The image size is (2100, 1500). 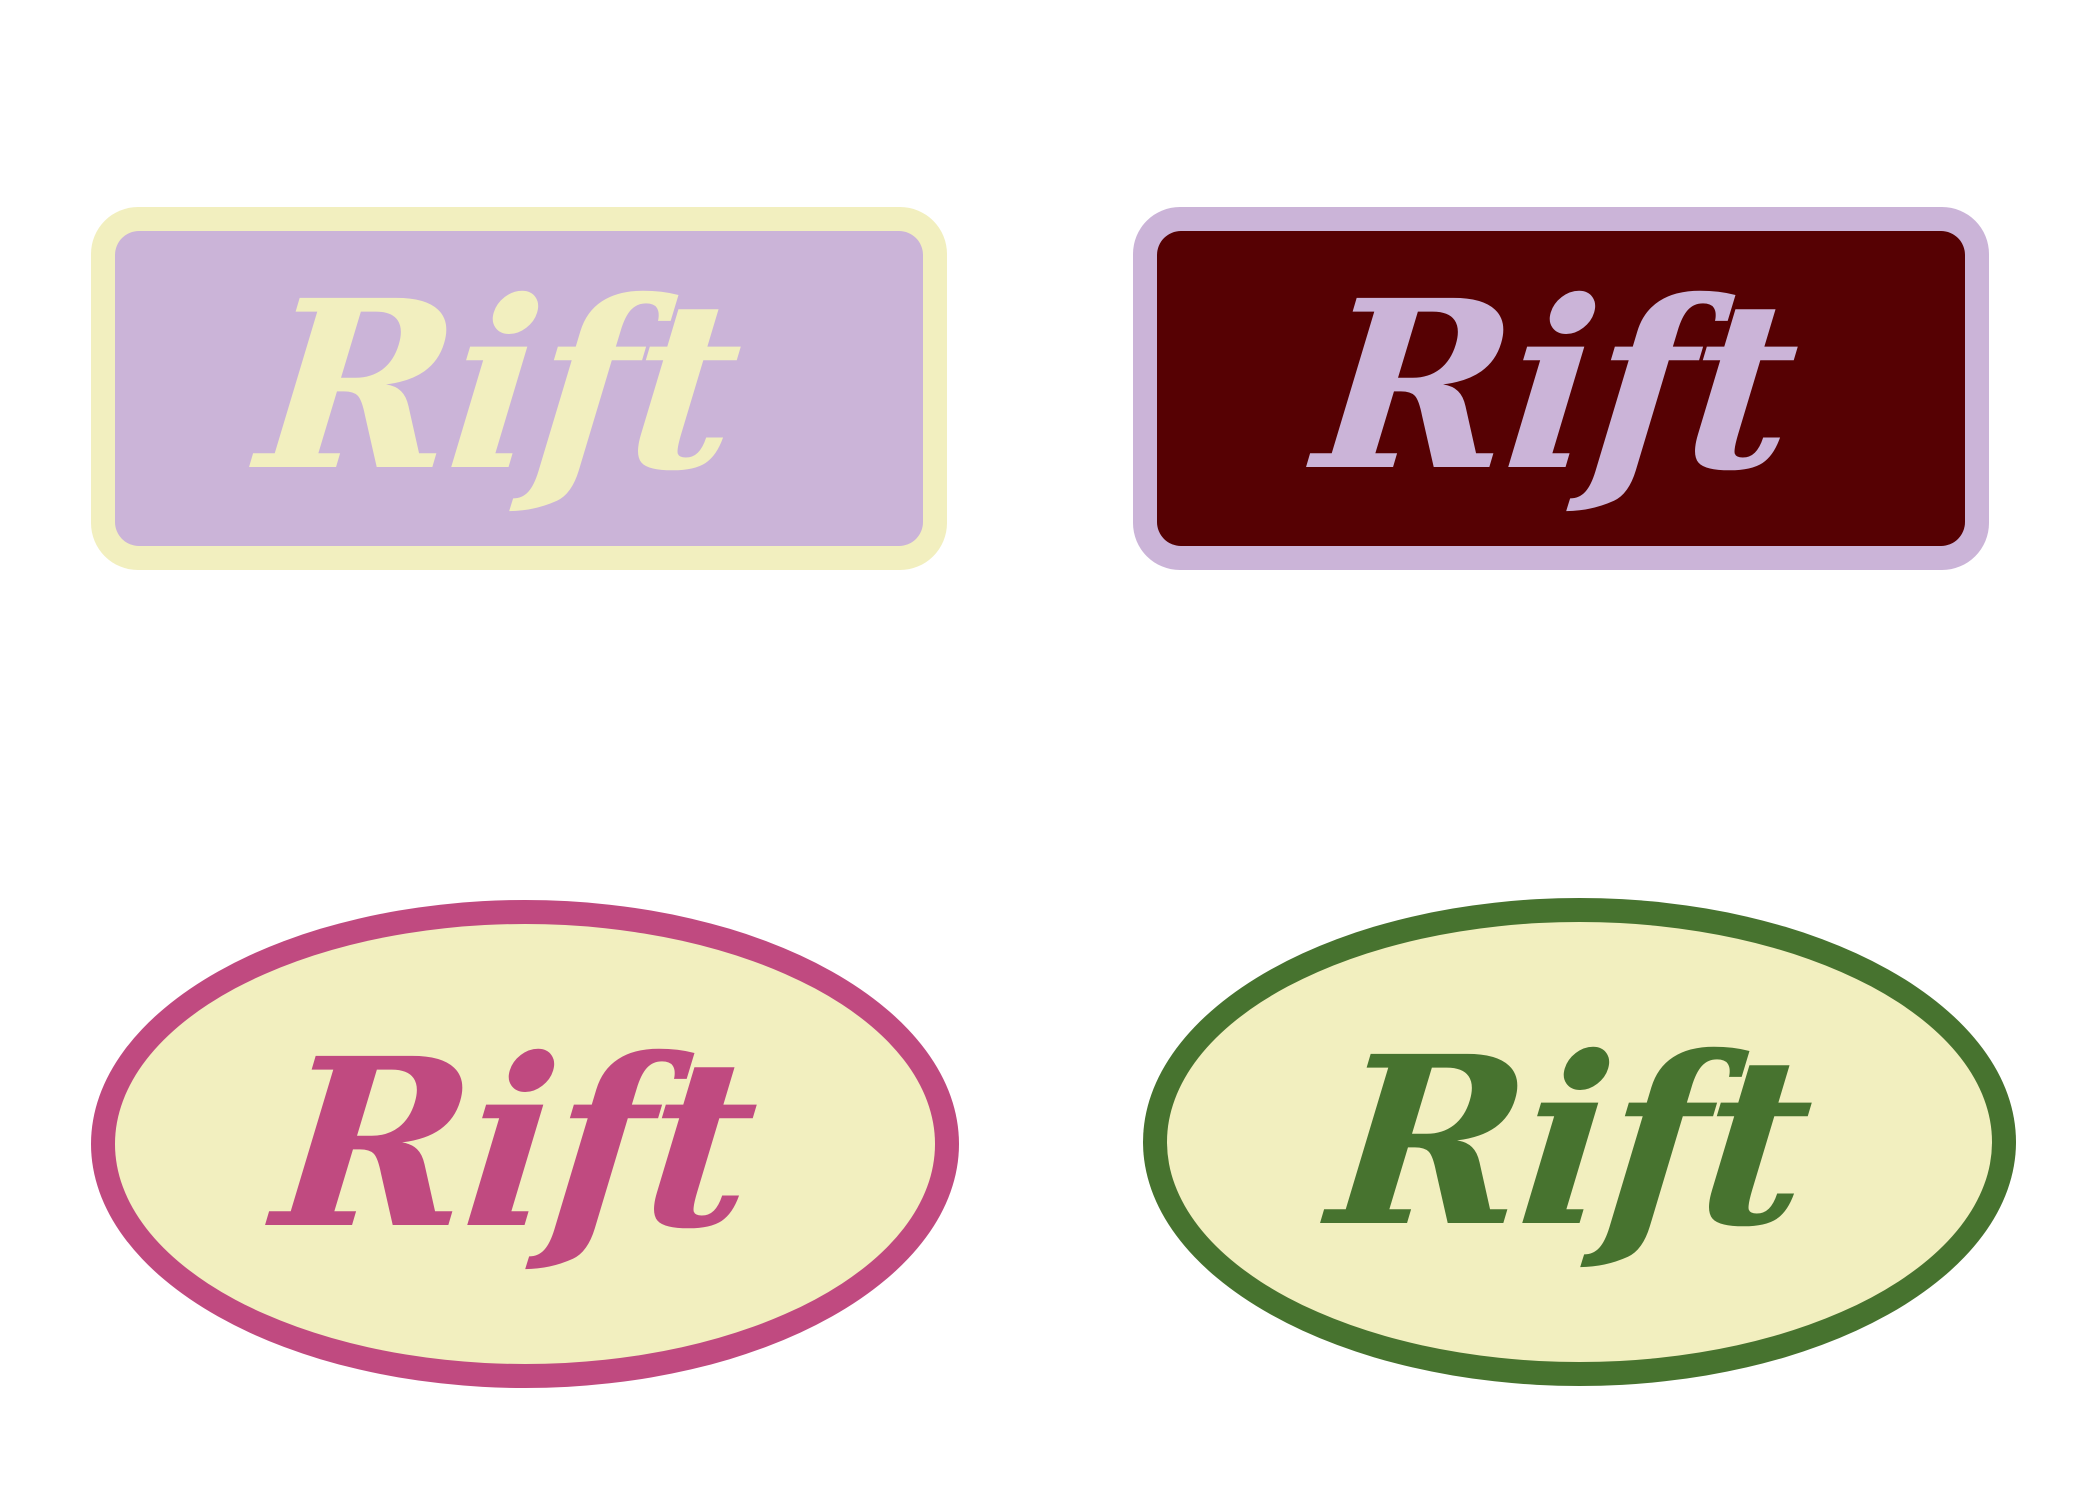 I want to click on logo-badge-rect-cream-lavender: Rift, so click(x=519, y=388).